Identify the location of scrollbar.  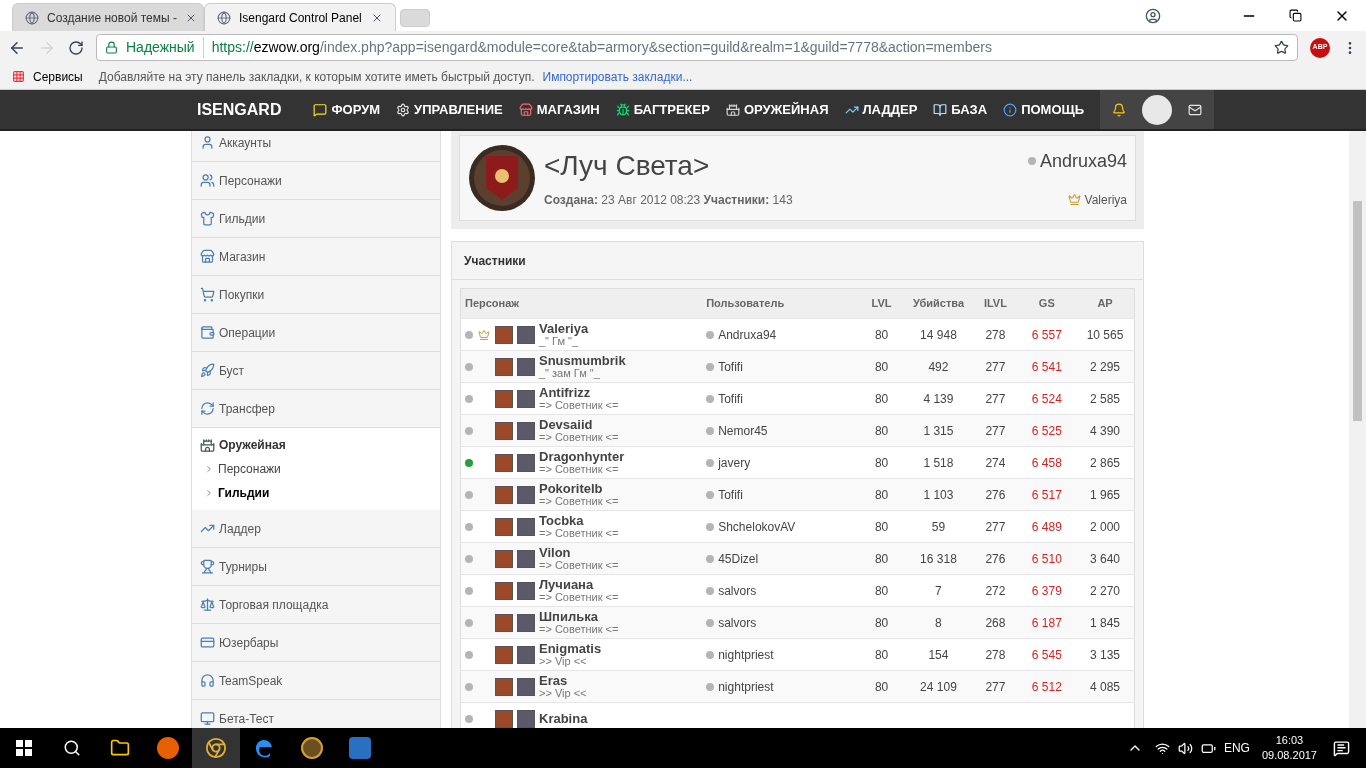
(1357, 429).